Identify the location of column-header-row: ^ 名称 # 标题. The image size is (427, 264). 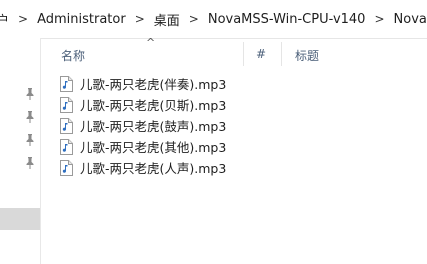
(234, 53).